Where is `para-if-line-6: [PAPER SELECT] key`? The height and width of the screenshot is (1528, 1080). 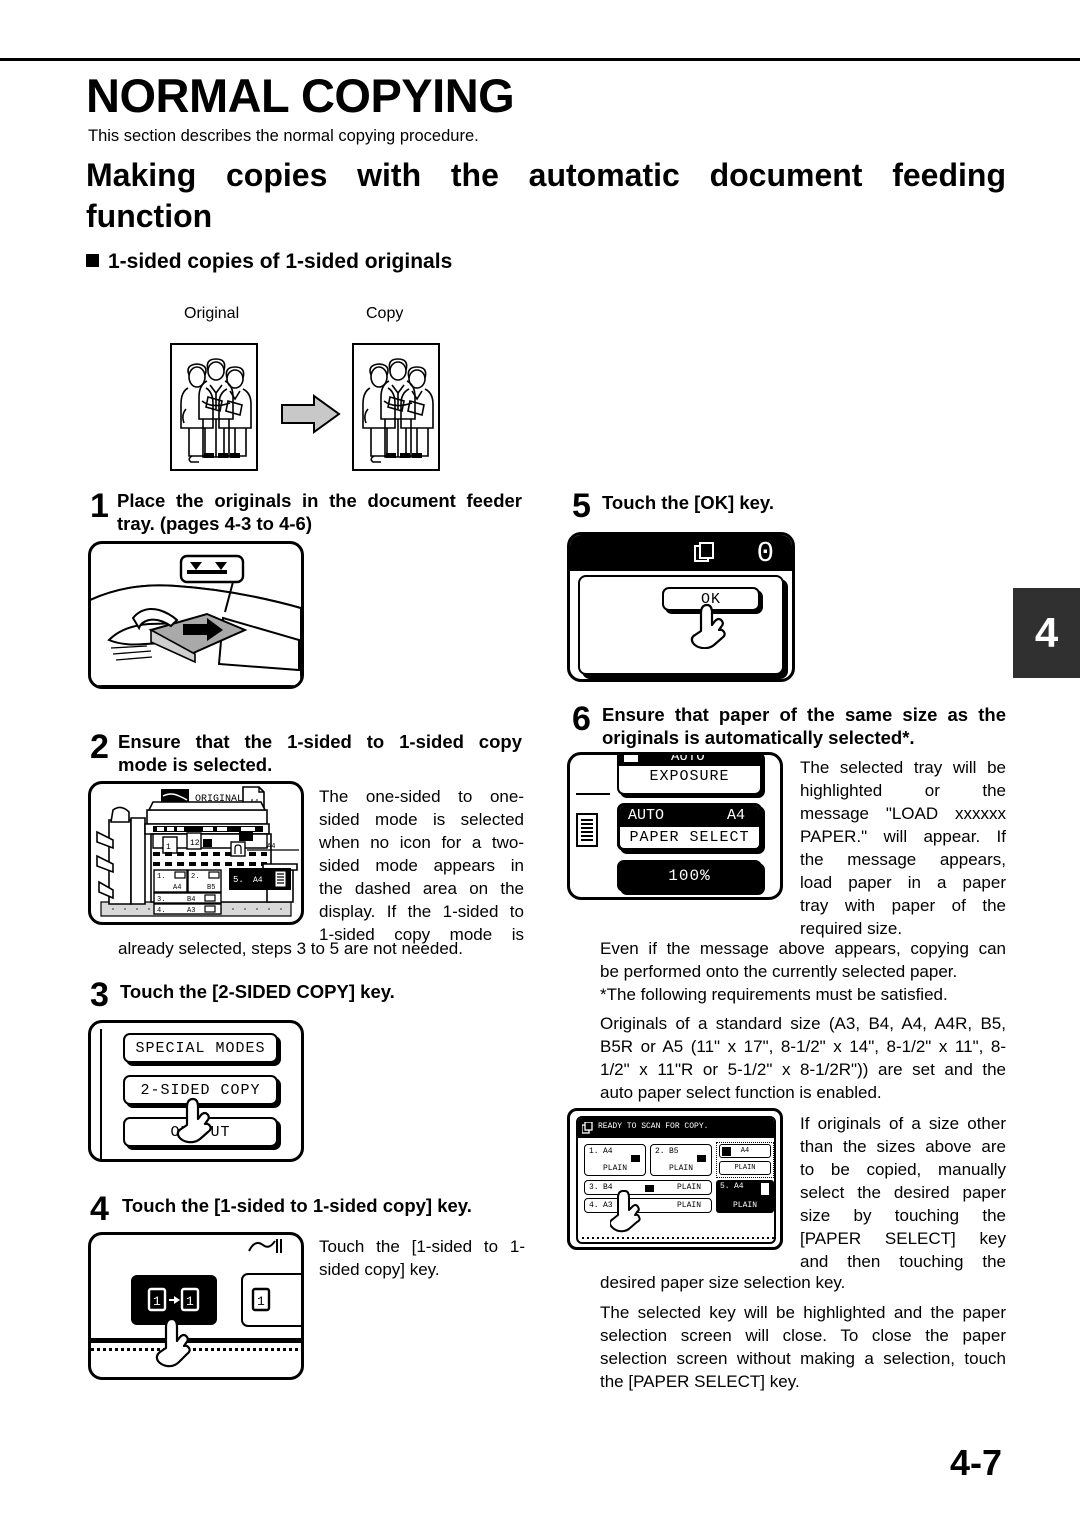
para-if-line-6: [PAPER SELECT] key is located at coordinates (903, 1238).